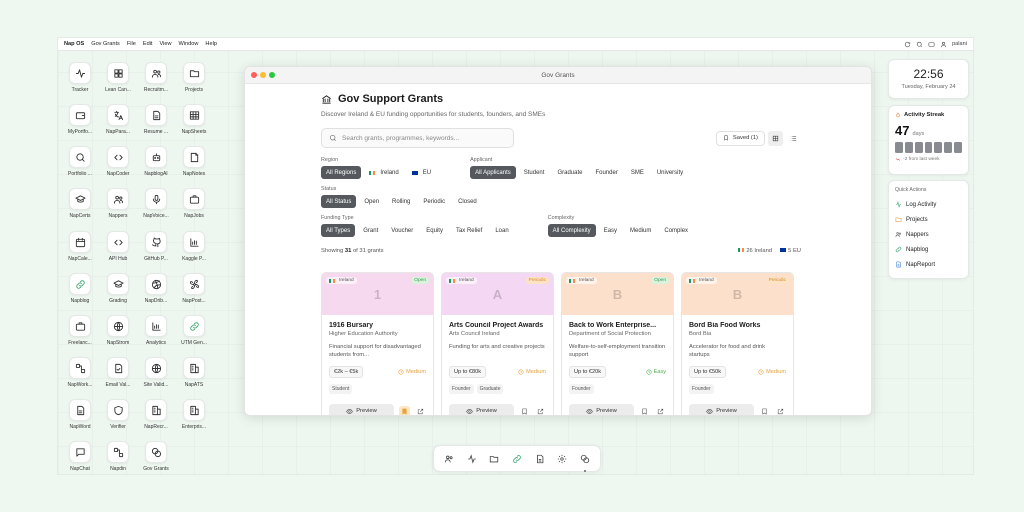  I want to click on filter-chip-complexity-complex: Complex, so click(676, 230).